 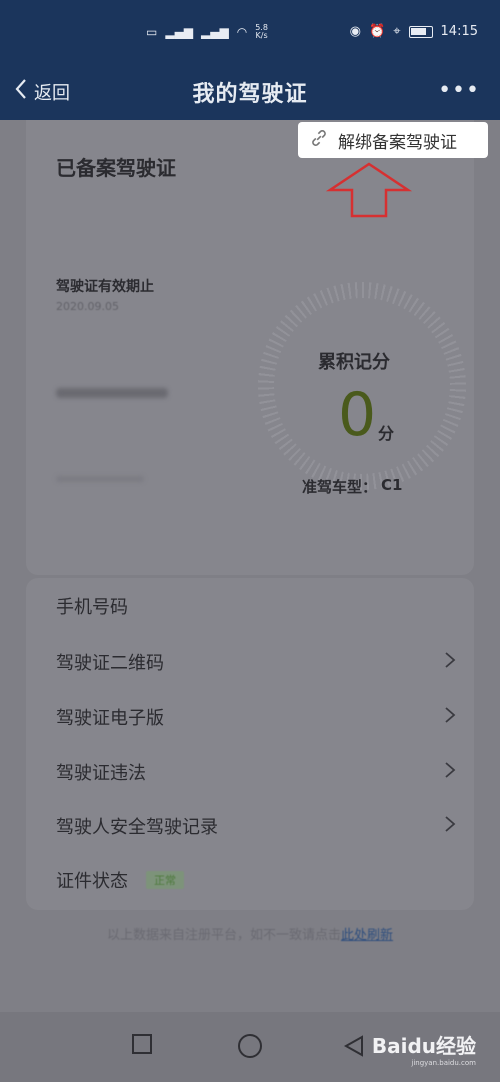 What do you see at coordinates (165, 880) in the screenshot?
I see `status-badge: 正常` at bounding box center [165, 880].